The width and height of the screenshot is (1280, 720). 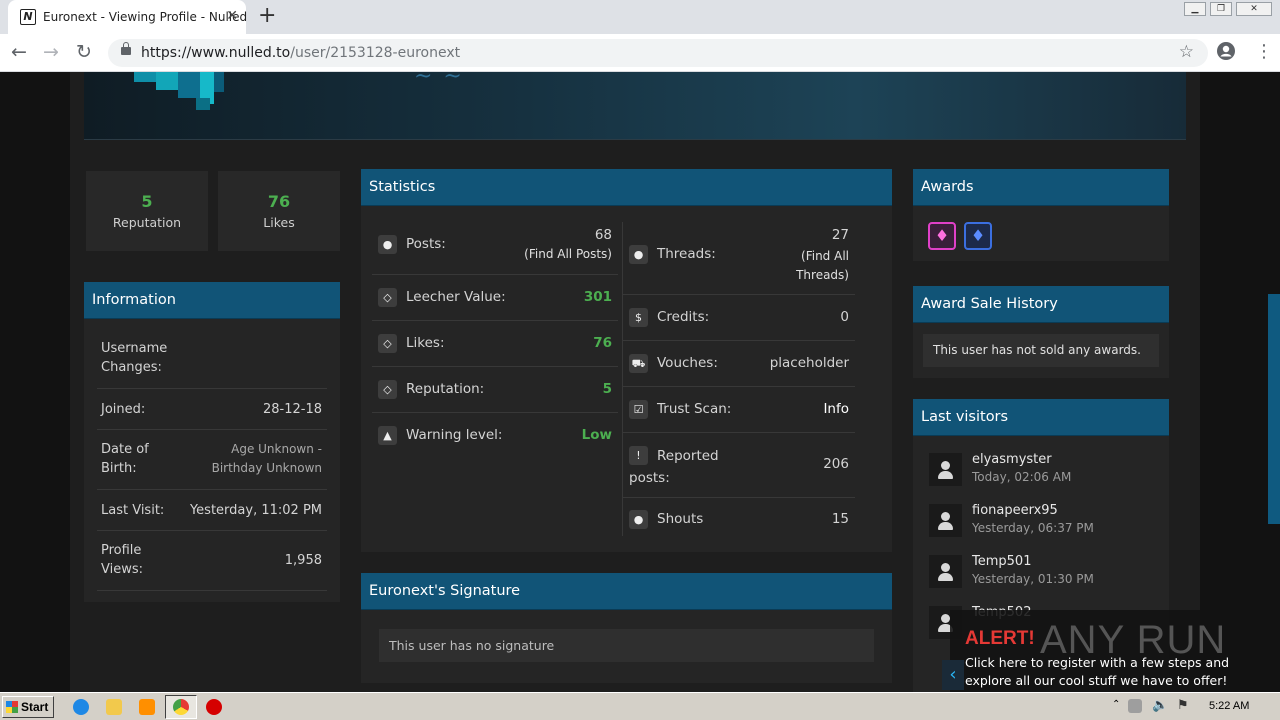 What do you see at coordinates (1160, 705) in the screenshot?
I see `volume-icon: 🔈` at bounding box center [1160, 705].